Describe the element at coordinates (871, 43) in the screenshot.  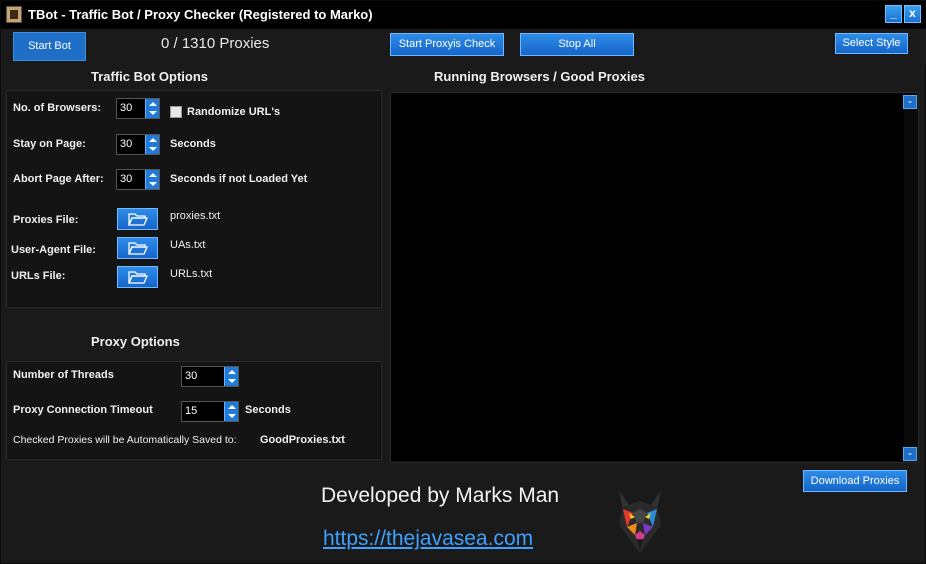
I see `select-style-button: Select Style` at that location.